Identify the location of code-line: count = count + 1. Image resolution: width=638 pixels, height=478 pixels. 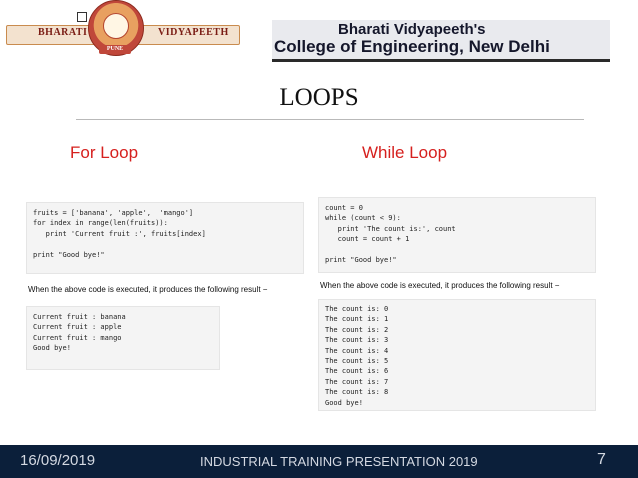
(367, 239).